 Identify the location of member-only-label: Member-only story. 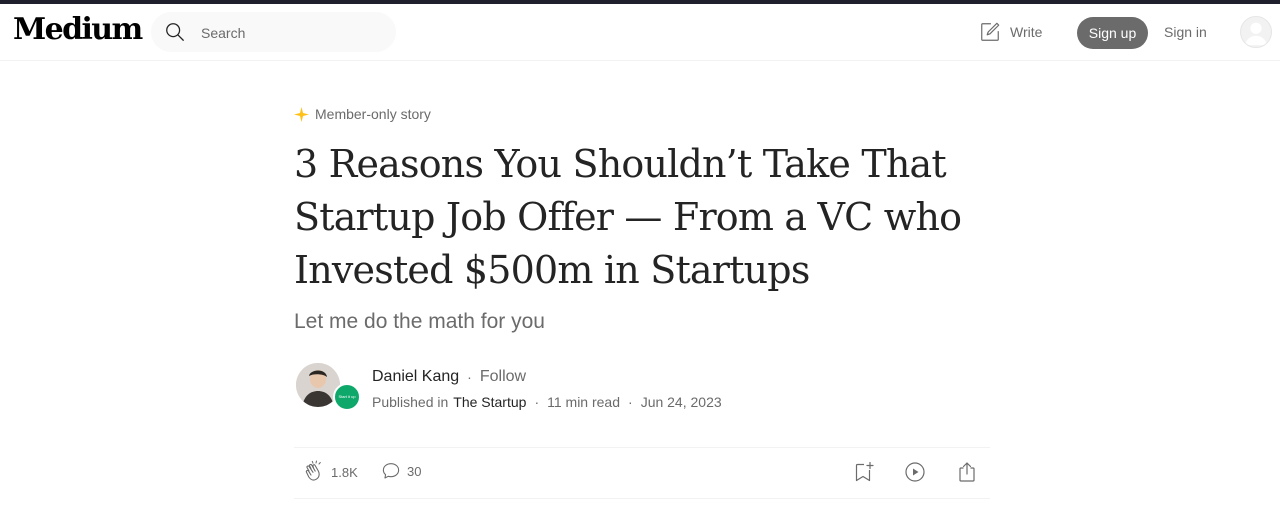
(373, 114).